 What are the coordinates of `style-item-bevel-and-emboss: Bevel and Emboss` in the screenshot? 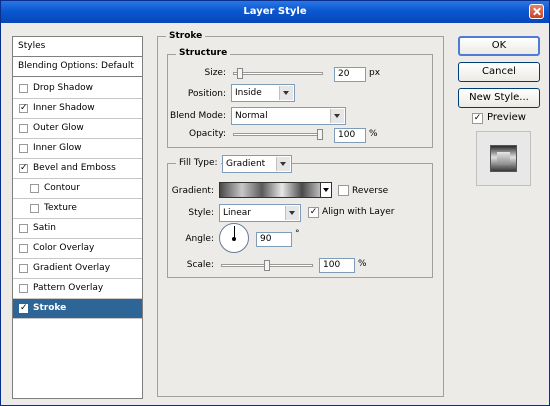 It's located at (77, 169).